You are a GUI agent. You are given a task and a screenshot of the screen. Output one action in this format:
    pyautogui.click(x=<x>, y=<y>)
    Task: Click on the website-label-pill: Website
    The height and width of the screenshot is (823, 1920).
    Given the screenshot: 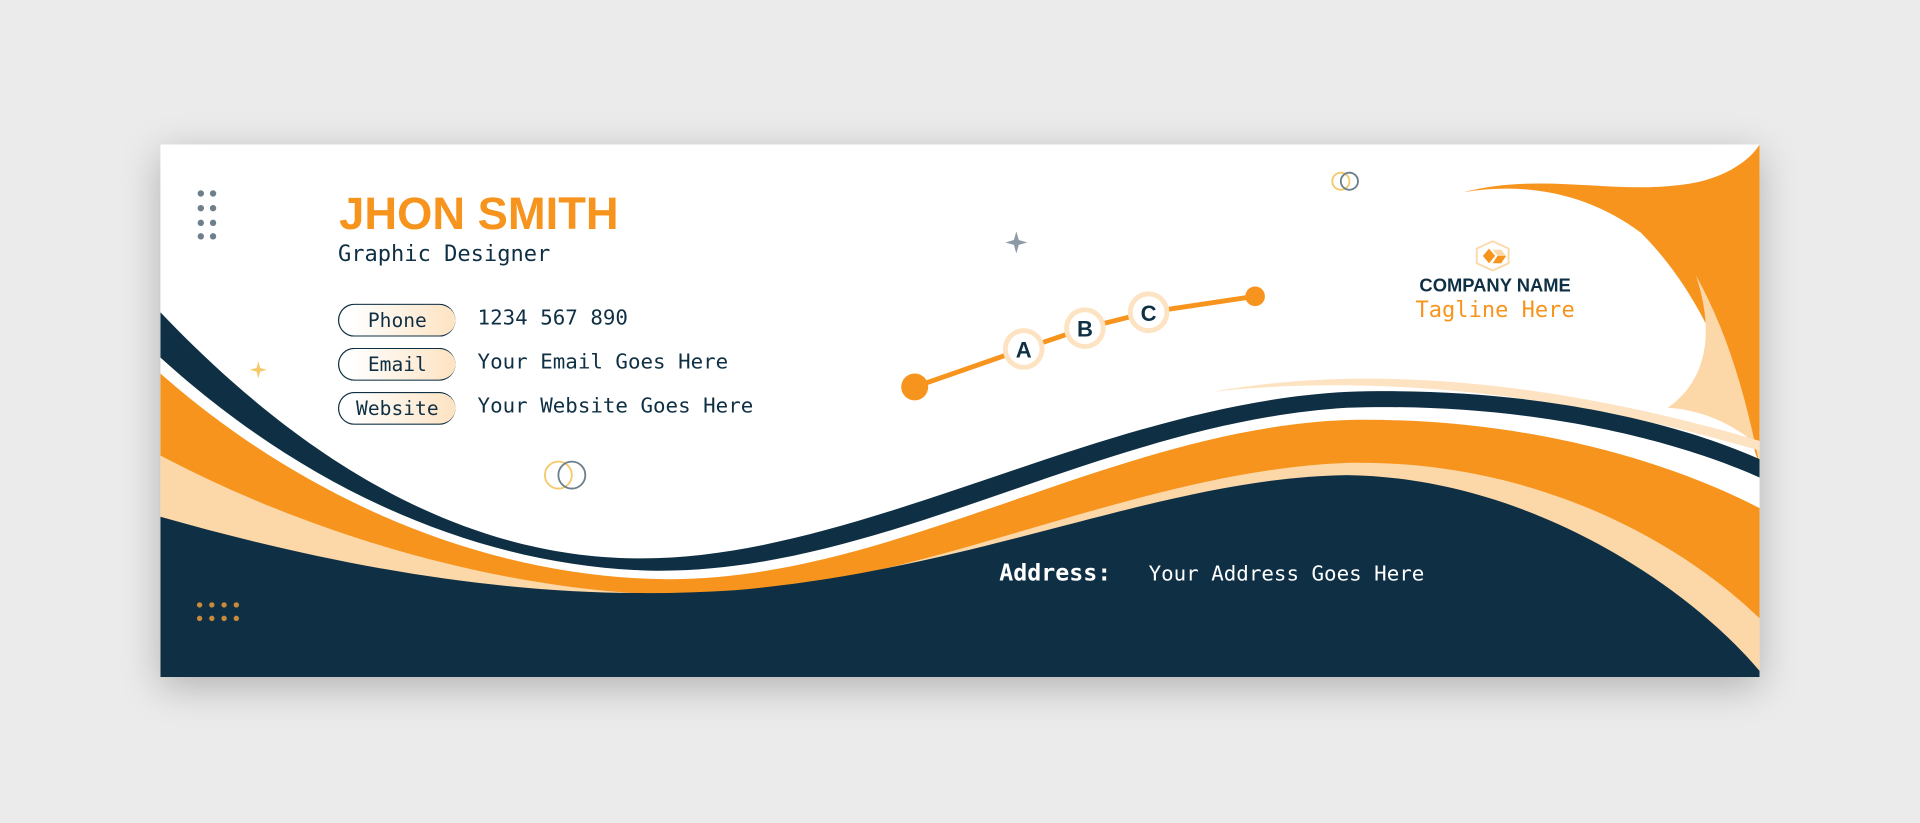 What is the action you would take?
    pyautogui.click(x=396, y=408)
    